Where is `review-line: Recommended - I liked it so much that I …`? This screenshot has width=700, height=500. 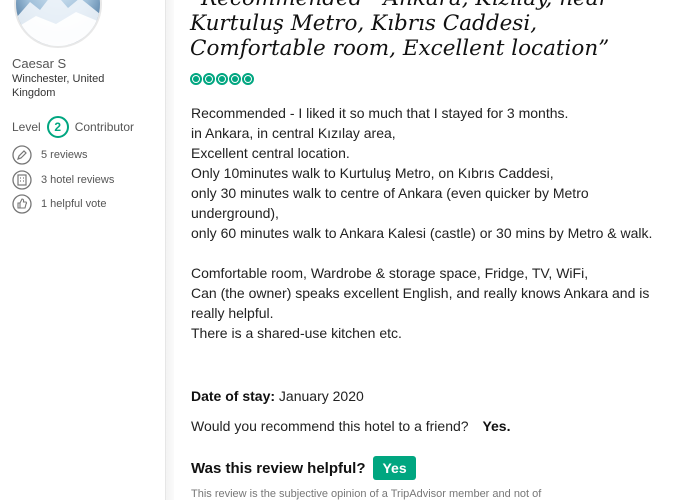
review-line: Recommended - I liked it so much that I … is located at coordinates (380, 113).